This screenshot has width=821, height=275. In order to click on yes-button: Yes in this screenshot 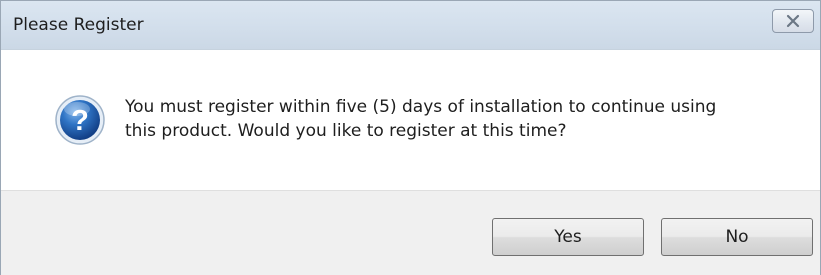, I will do `click(568, 237)`.